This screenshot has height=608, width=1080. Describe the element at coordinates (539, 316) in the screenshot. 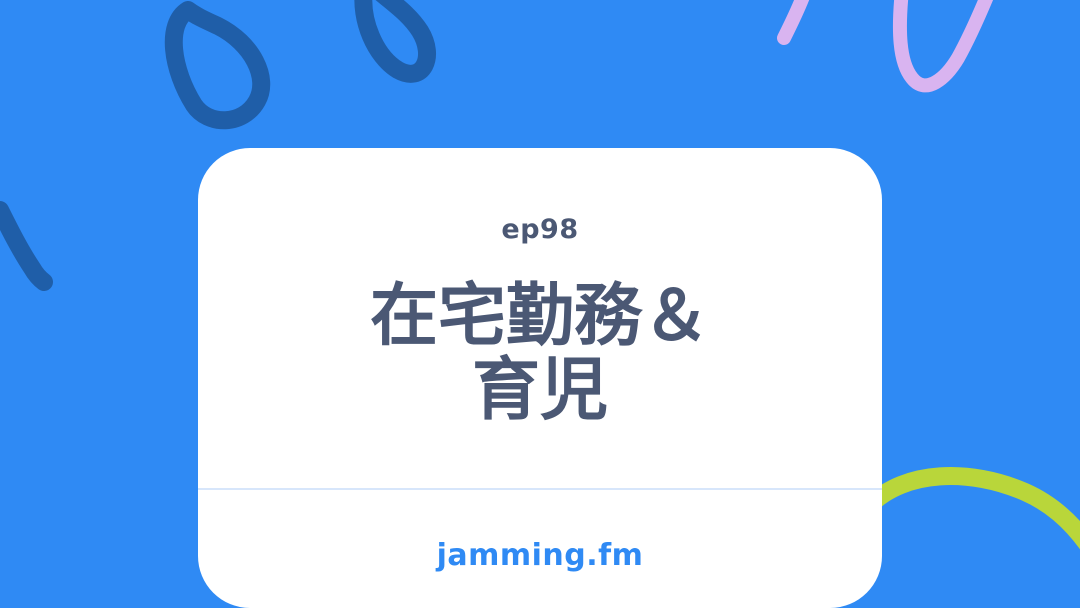

I see `episode-title-line-1: 在宅勤務＆` at that location.